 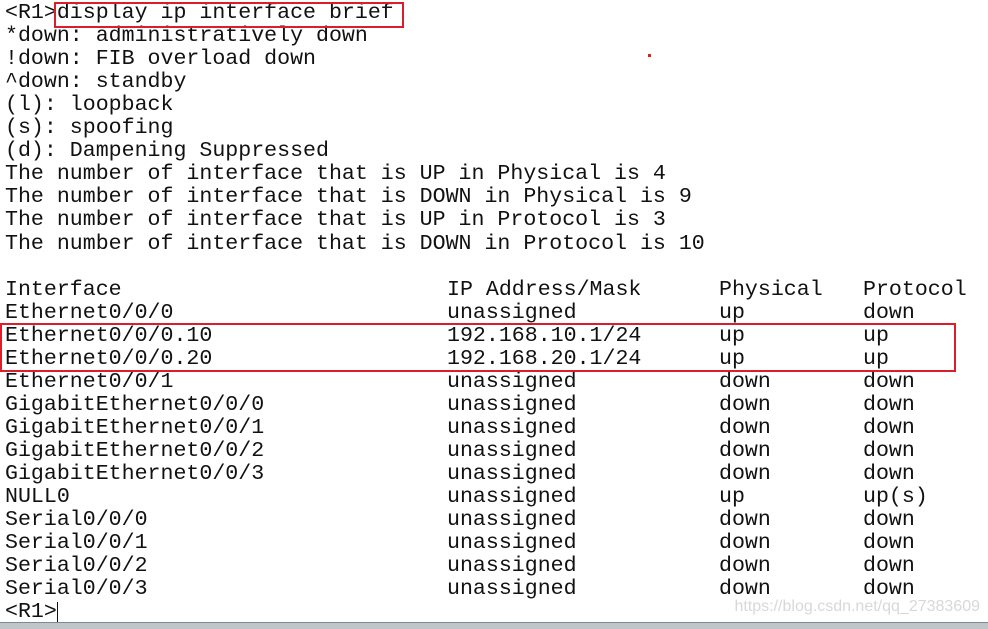 What do you see at coordinates (57, 612) in the screenshot?
I see `text-cursor` at bounding box center [57, 612].